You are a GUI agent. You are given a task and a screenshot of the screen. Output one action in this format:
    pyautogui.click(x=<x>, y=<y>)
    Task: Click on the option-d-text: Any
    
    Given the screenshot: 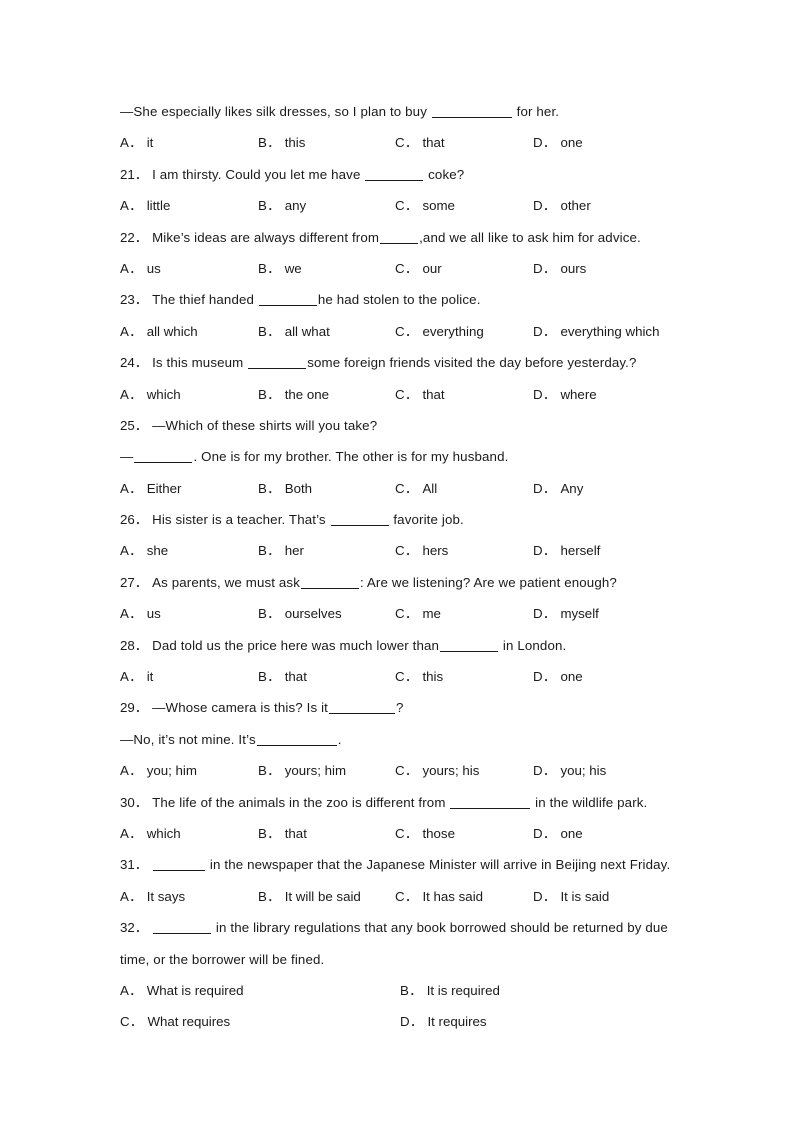 What is the action you would take?
    pyautogui.click(x=572, y=488)
    